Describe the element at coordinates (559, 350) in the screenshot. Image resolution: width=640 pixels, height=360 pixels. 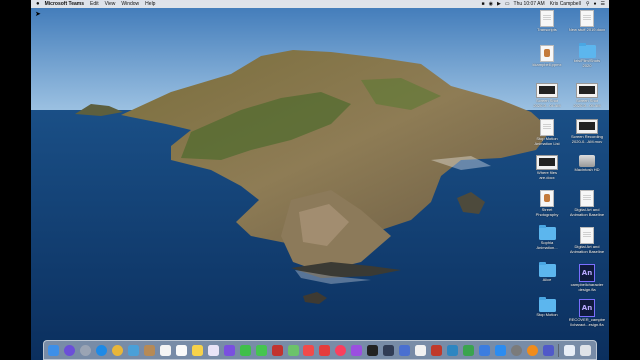
I see `dock-separator` at that location.